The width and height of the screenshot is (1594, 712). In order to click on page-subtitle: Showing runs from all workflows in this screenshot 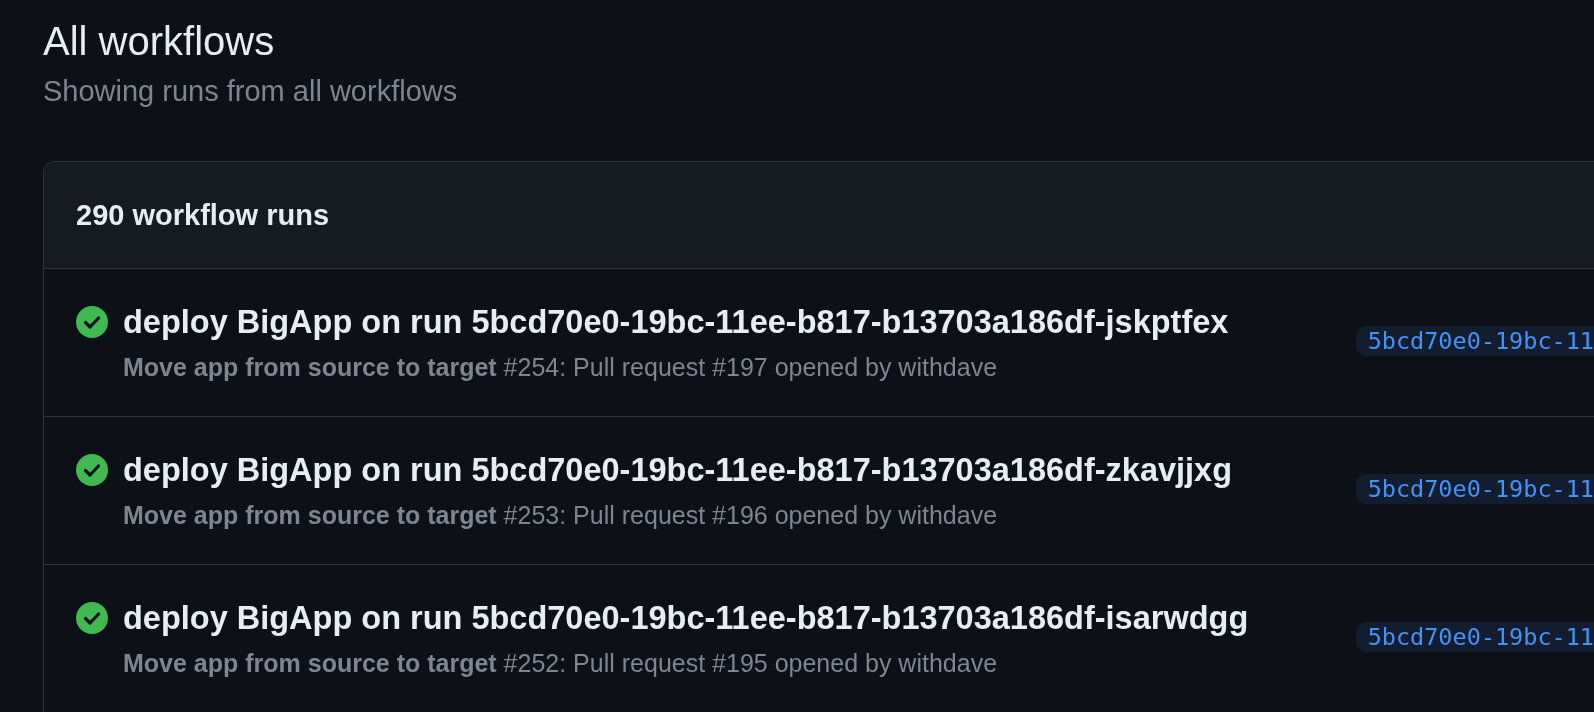, I will do `click(250, 91)`.